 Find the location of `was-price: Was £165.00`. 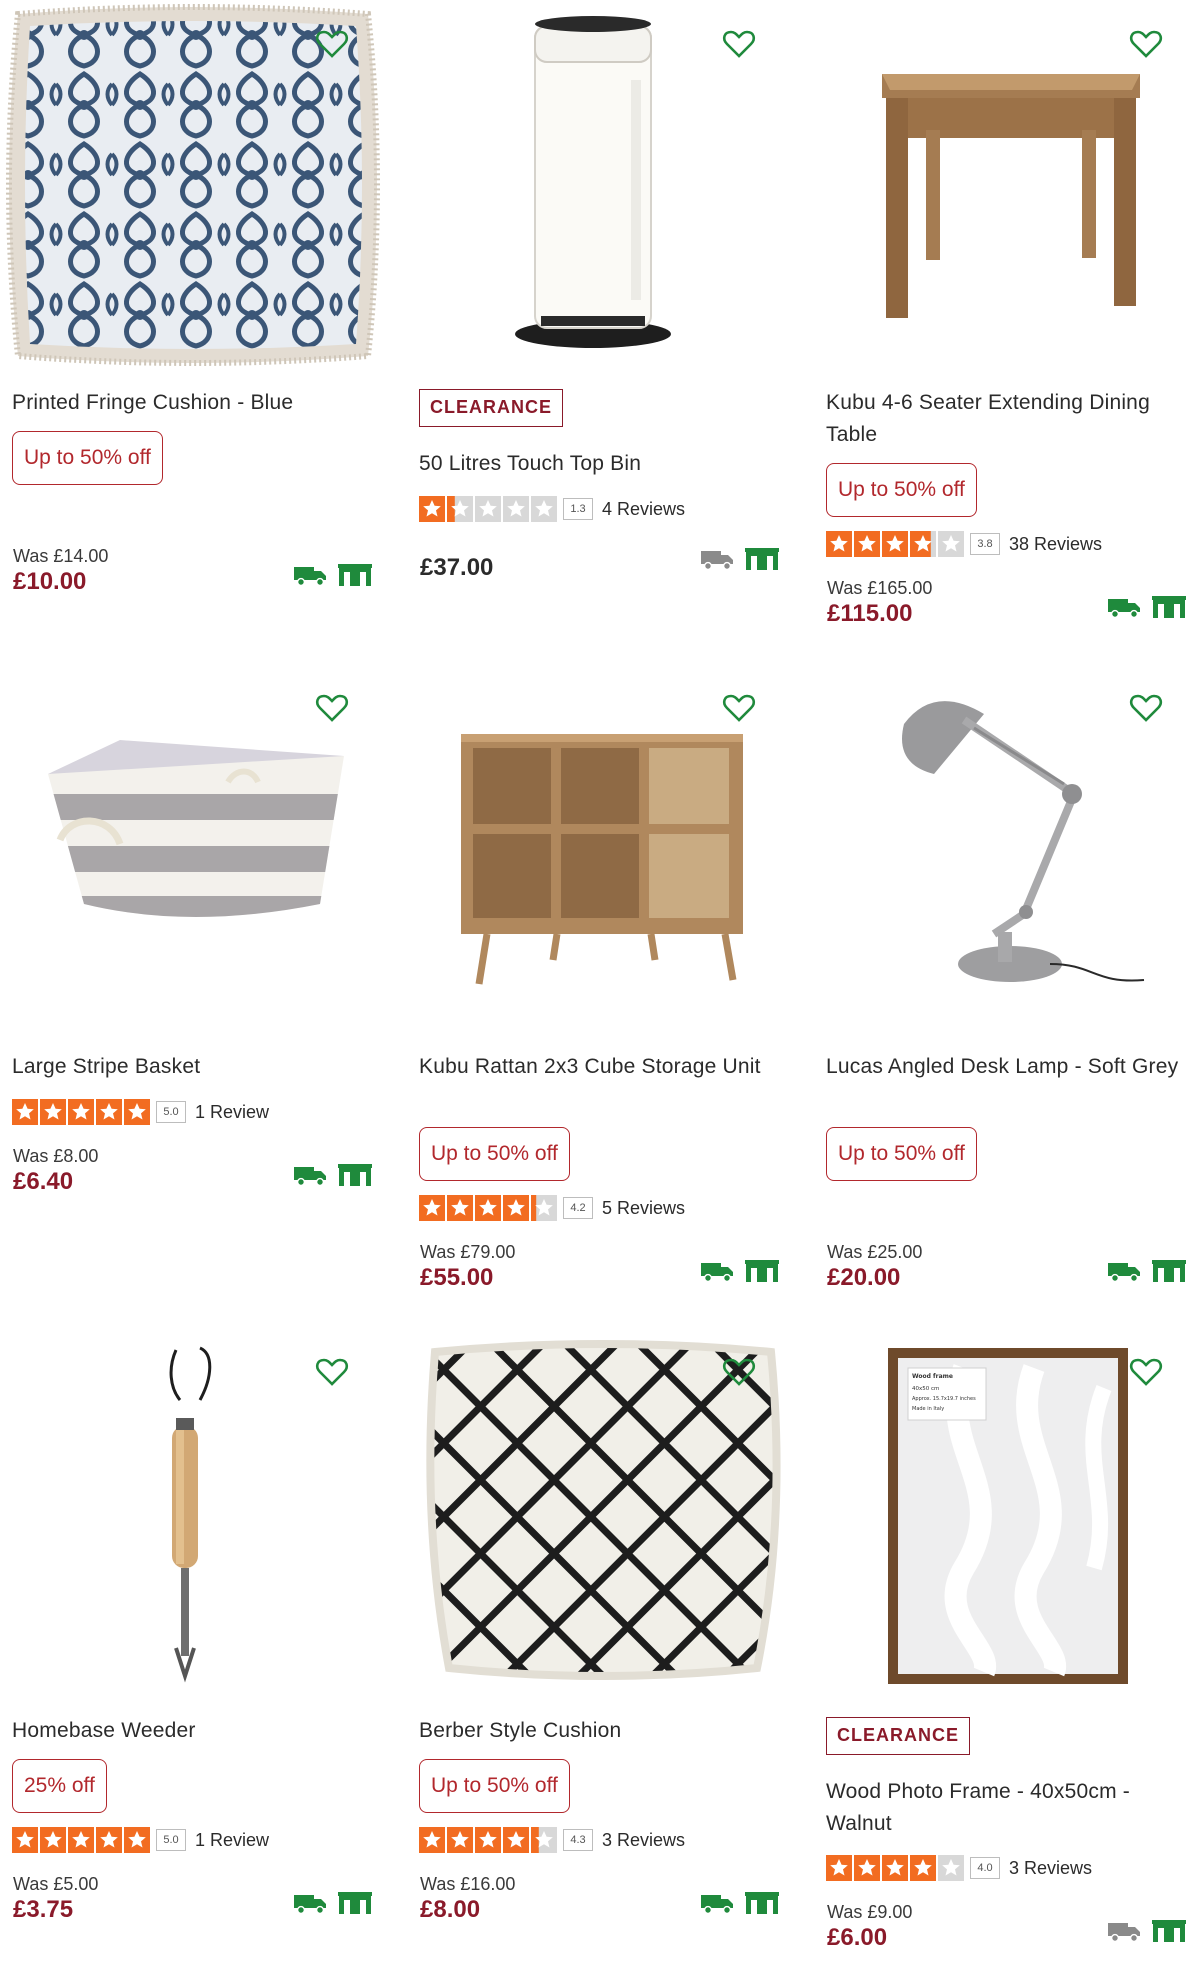

was-price: Was £165.00 is located at coordinates (880, 588).